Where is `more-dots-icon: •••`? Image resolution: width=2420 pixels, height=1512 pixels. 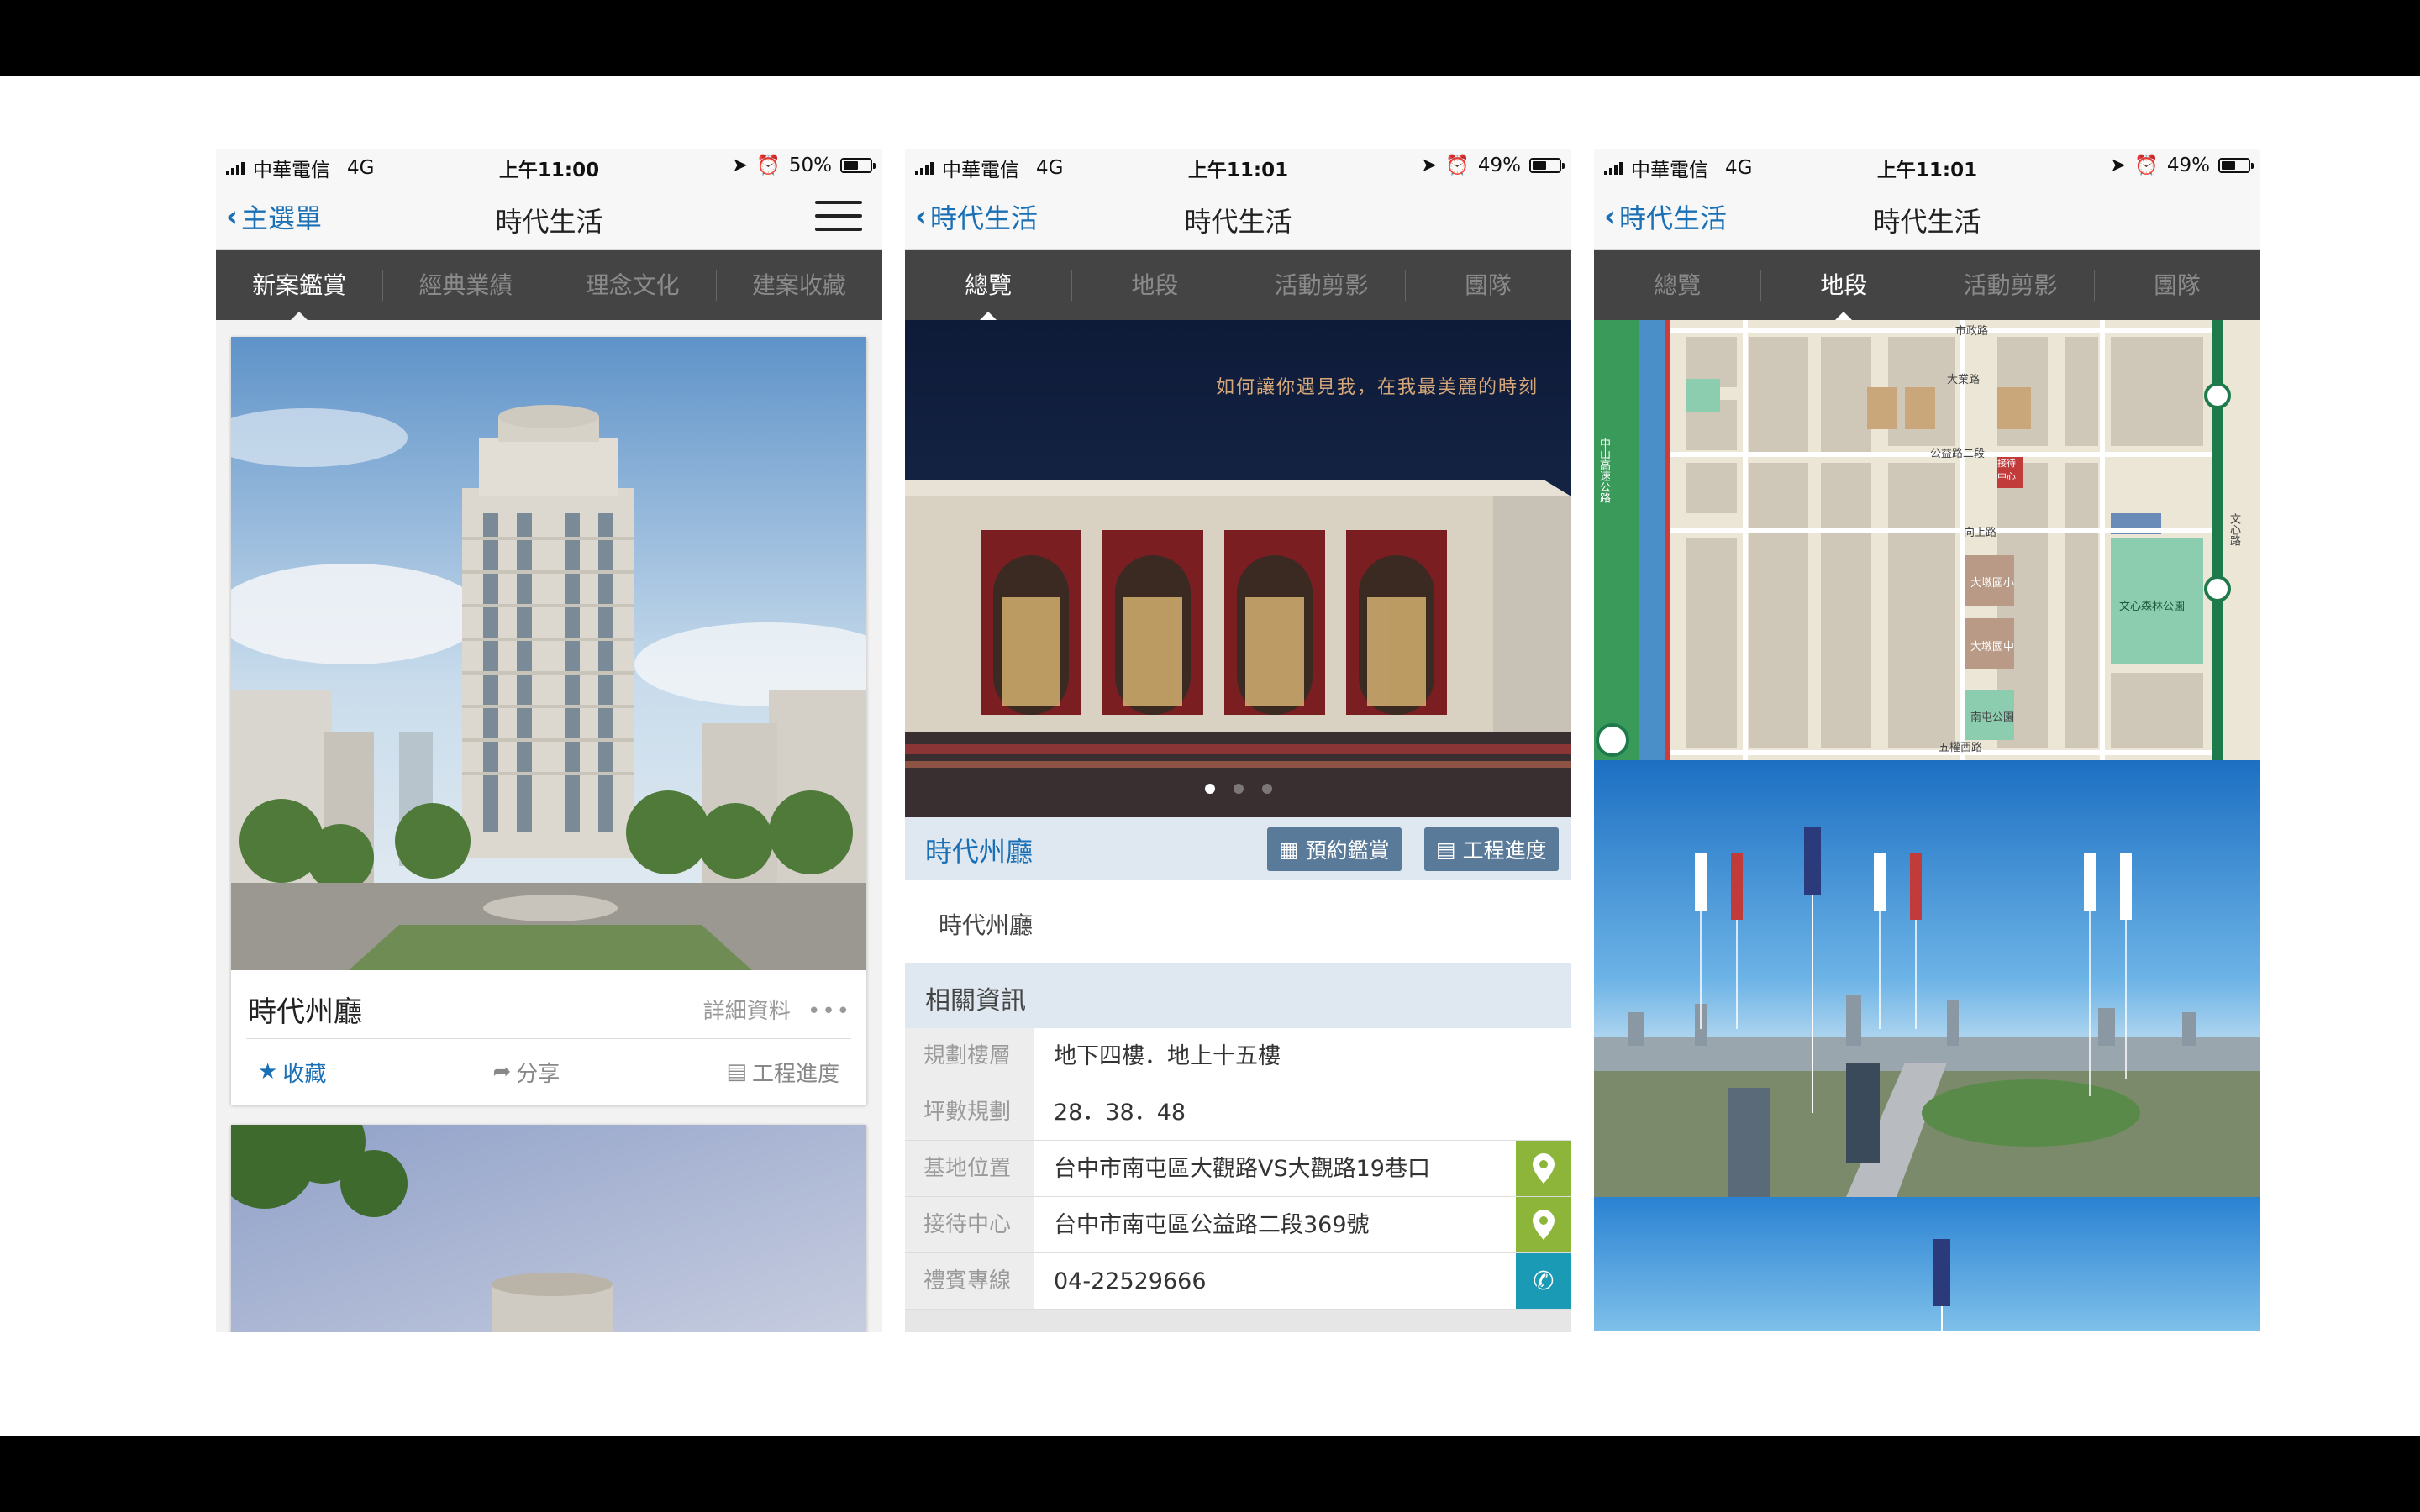 more-dots-icon: ••• is located at coordinates (829, 1011).